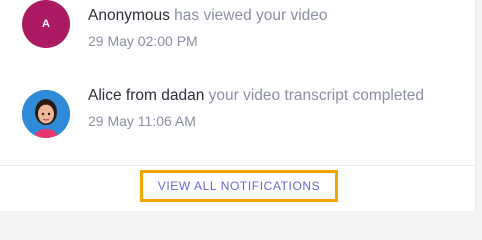 This screenshot has height=240, width=482. What do you see at coordinates (143, 41) in the screenshot?
I see `notification-time: 29 May 02:00 PM` at bounding box center [143, 41].